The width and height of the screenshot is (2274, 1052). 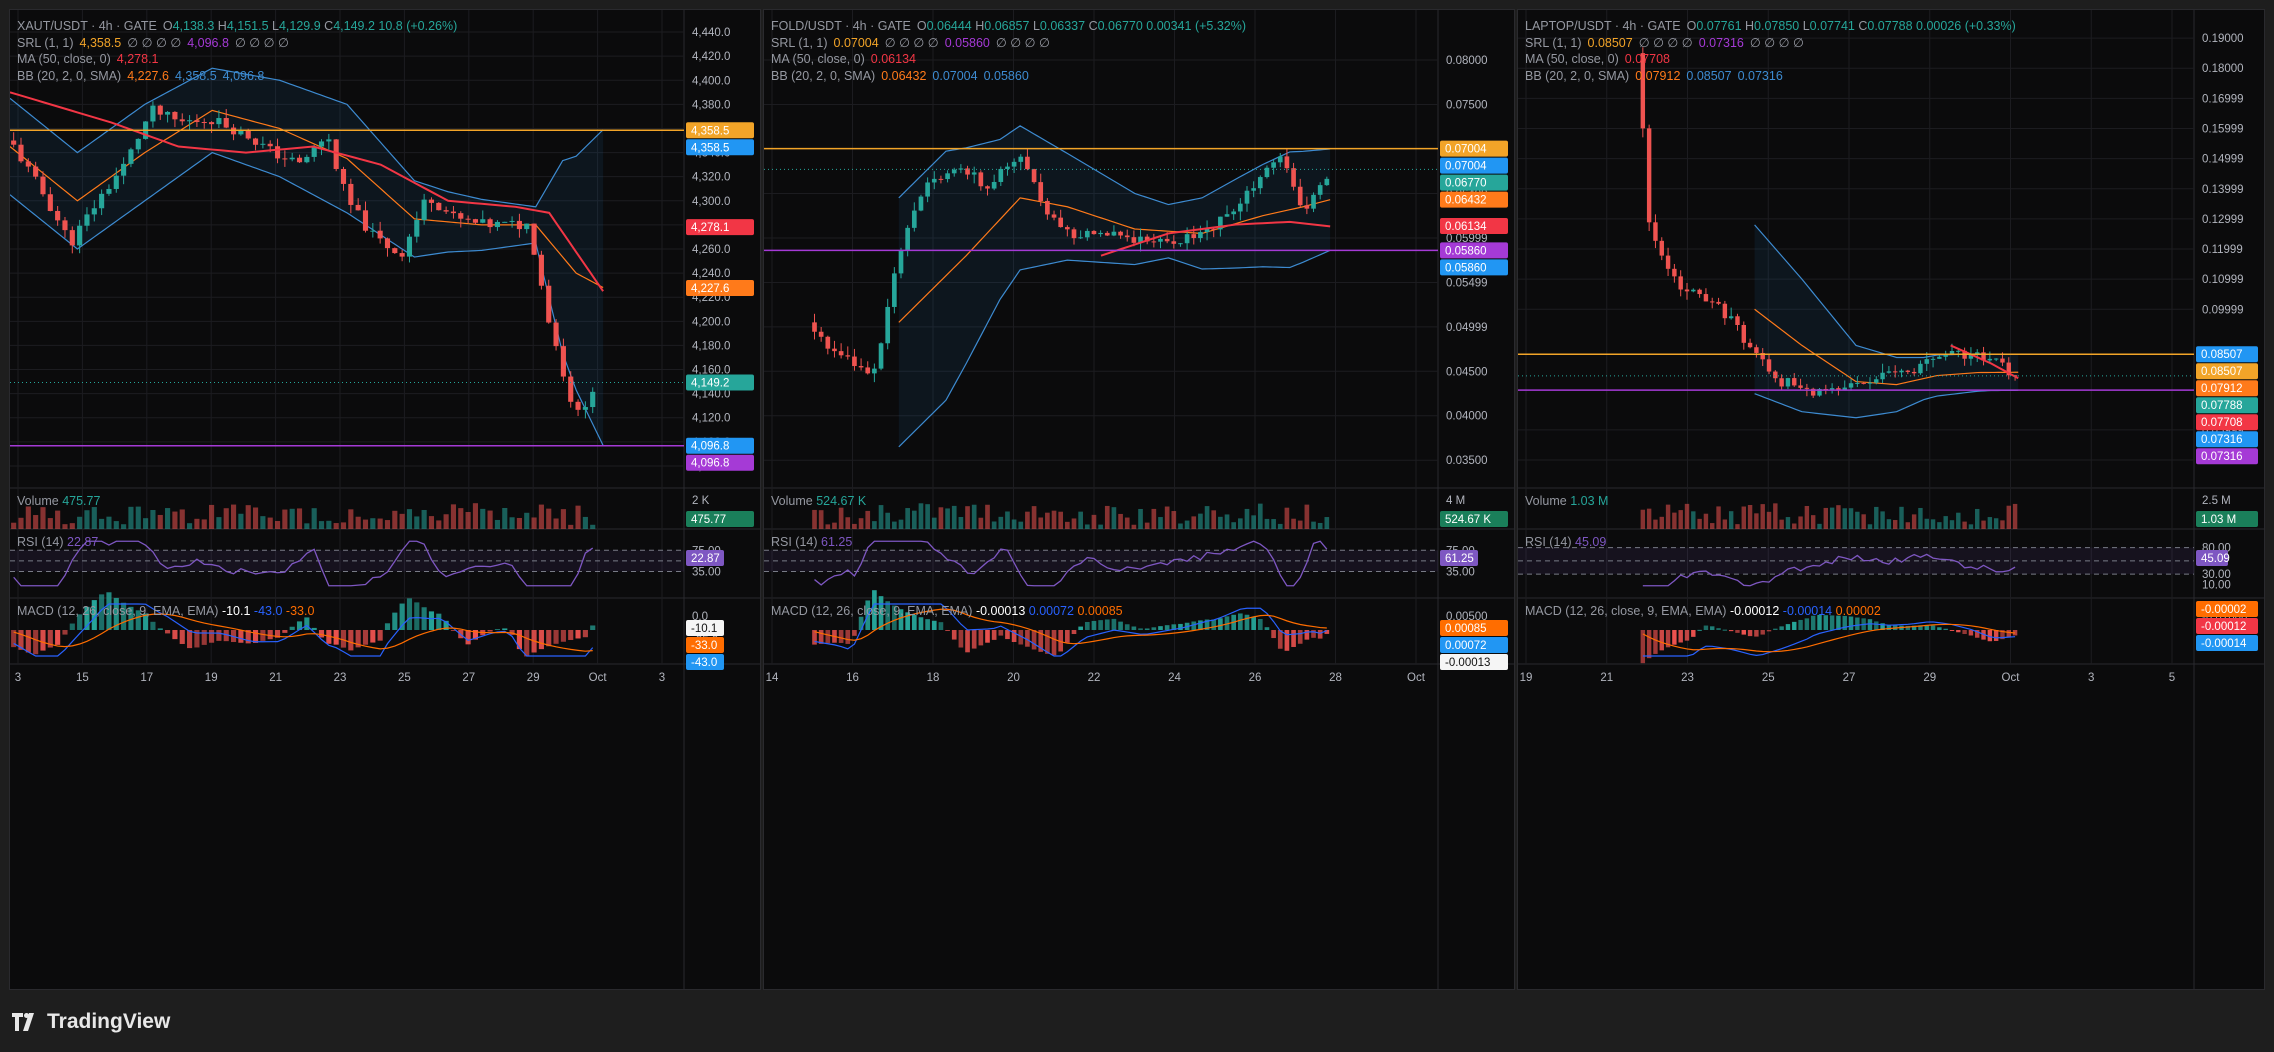 I want to click on y-tick-label: 0.14999, so click(x=2223, y=160).